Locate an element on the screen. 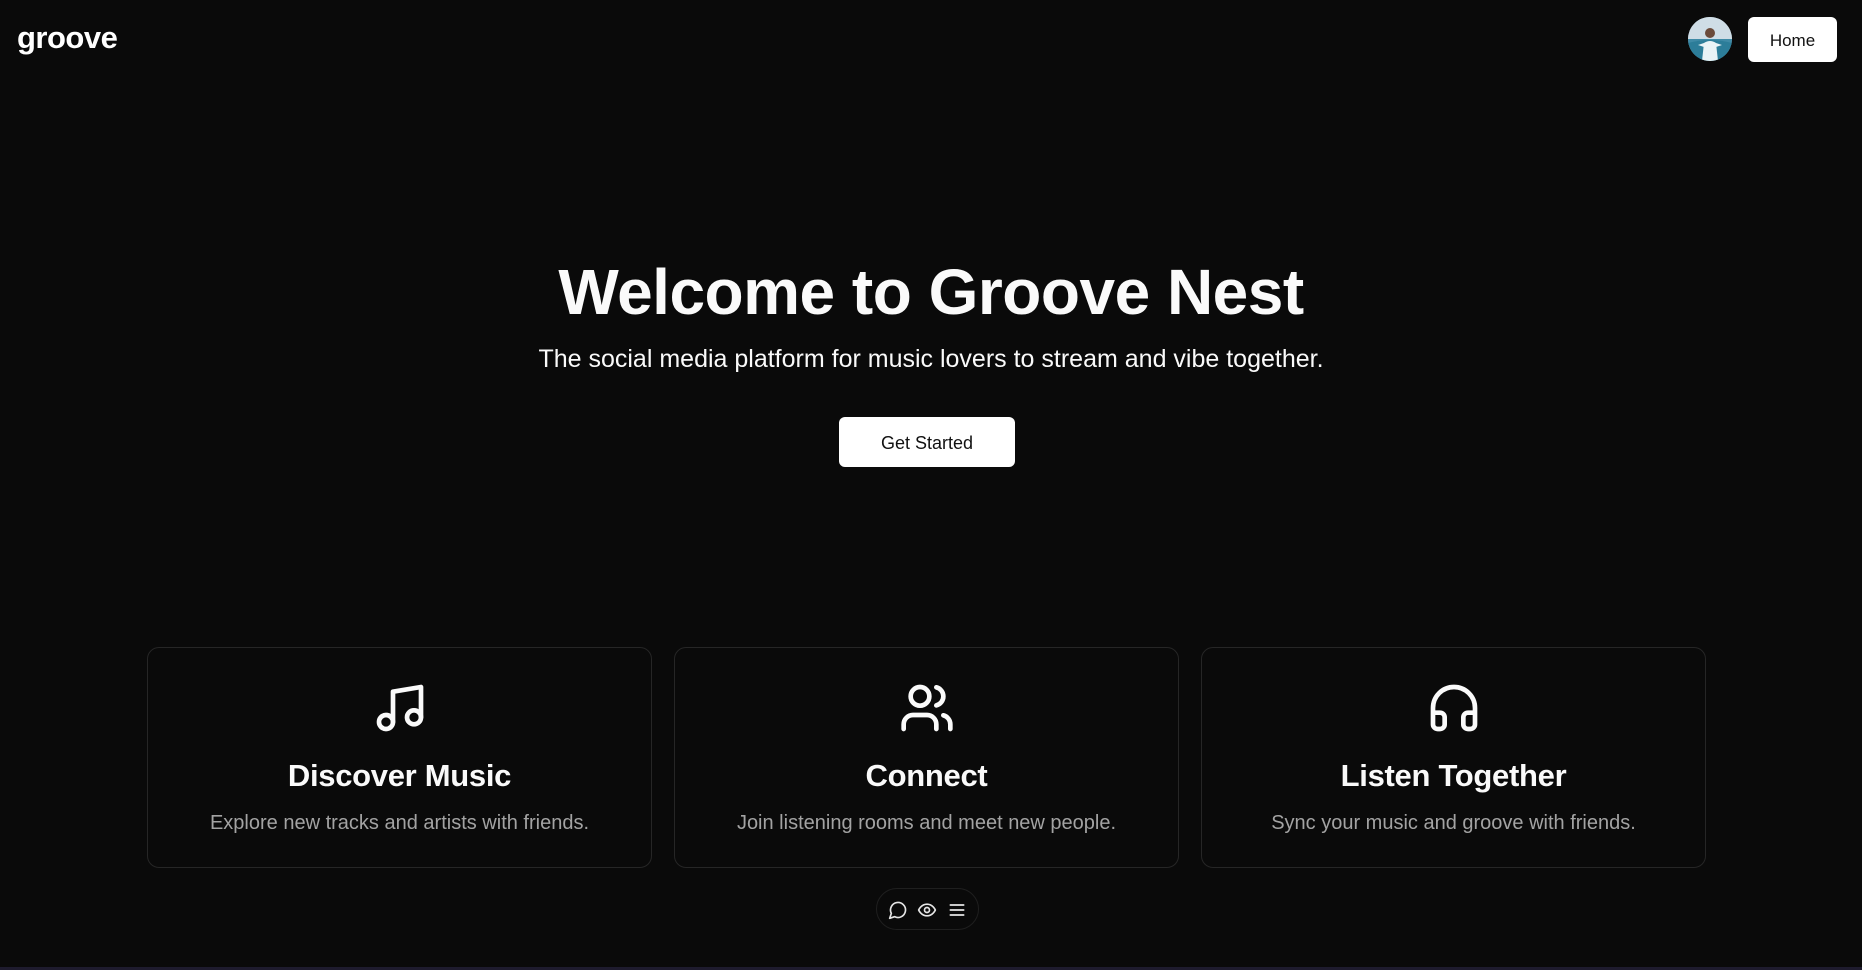 This screenshot has width=1862, height=970. menu-icon is located at coordinates (957, 910).